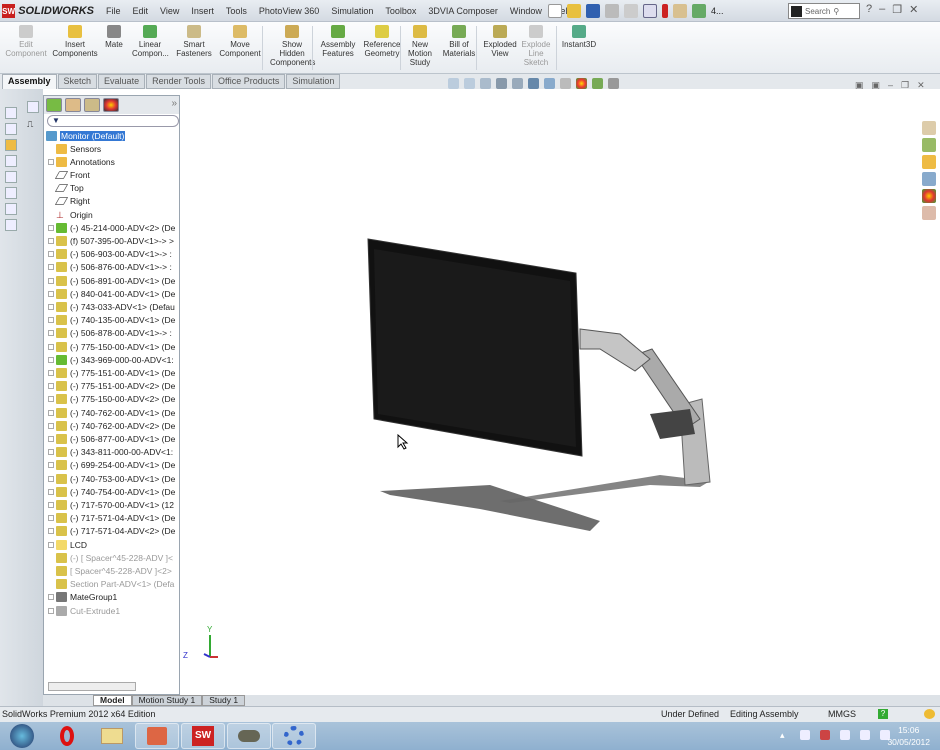 The image size is (940, 750). Describe the element at coordinates (501, 83) in the screenshot. I see `section-view-icon` at that location.